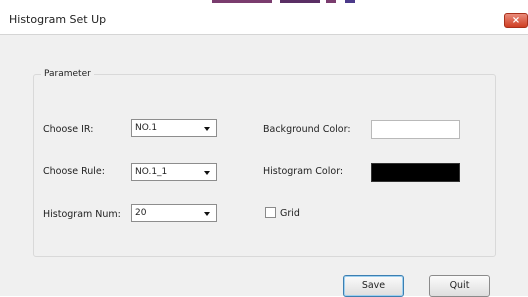  I want to click on choose-rule-select: NO.1_1, so click(174, 172).